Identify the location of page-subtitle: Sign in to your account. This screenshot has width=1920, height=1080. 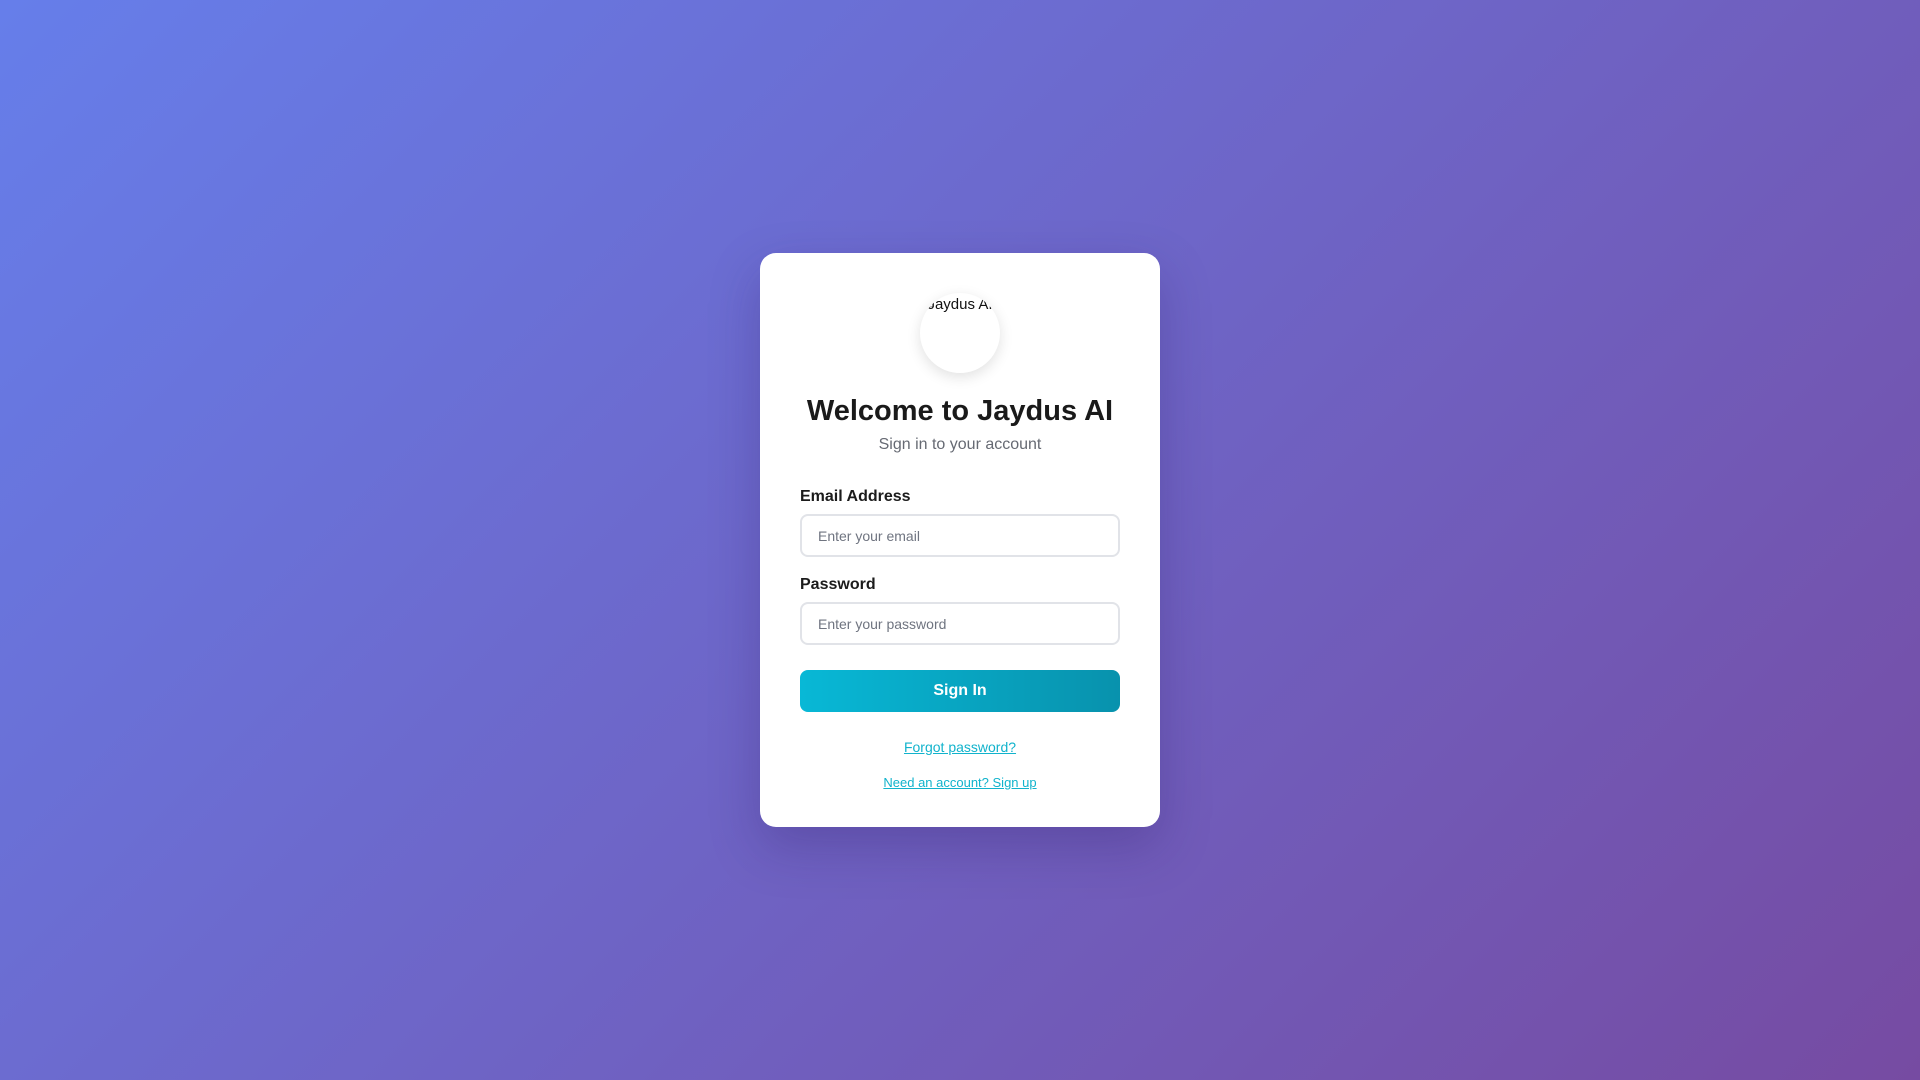
(960, 444).